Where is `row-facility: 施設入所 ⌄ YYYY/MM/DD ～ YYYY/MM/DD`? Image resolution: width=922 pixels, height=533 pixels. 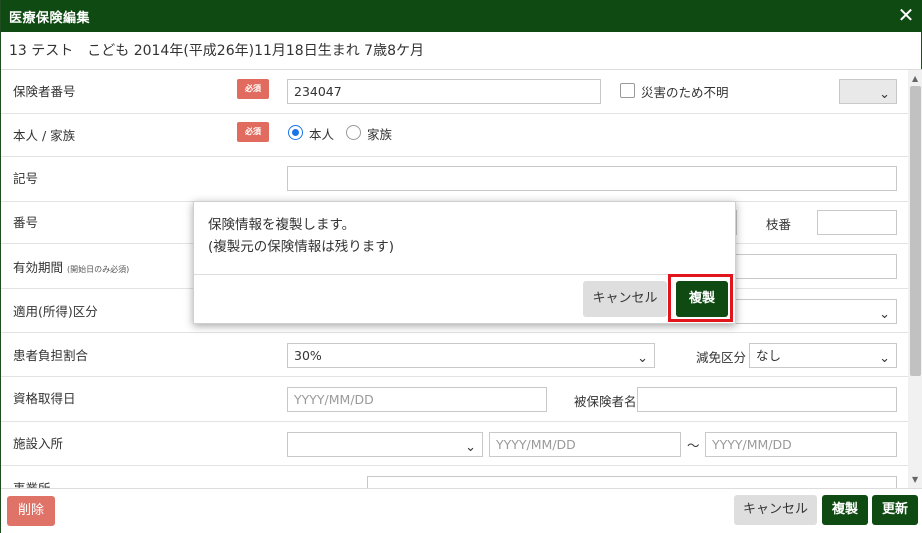
row-facility: 施設入所 ⌄ YYYY/MM/DD ～ YYYY/MM/DD is located at coordinates (454, 444).